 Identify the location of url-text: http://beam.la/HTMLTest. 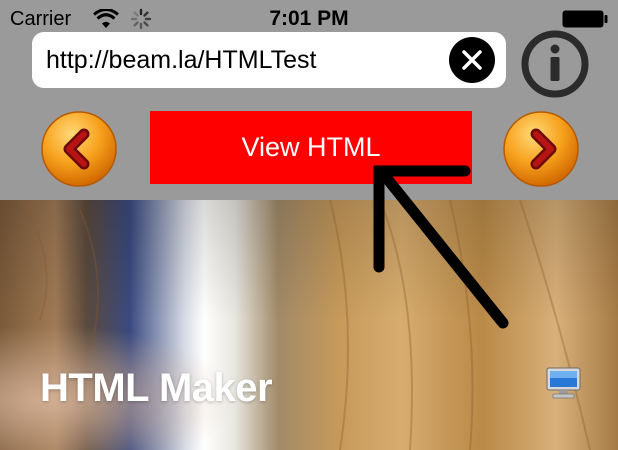
(181, 60).